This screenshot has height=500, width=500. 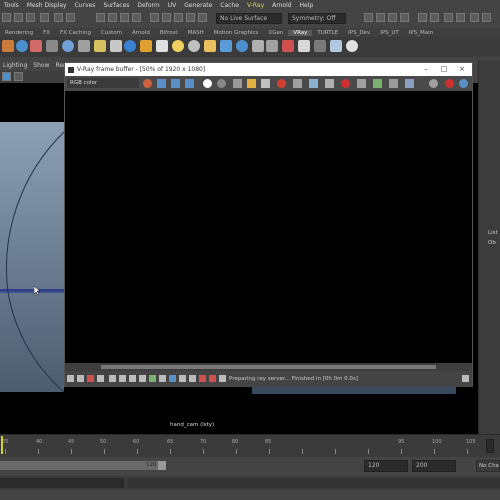 I want to click on blue-channel-icon, so click(x=189, y=83).